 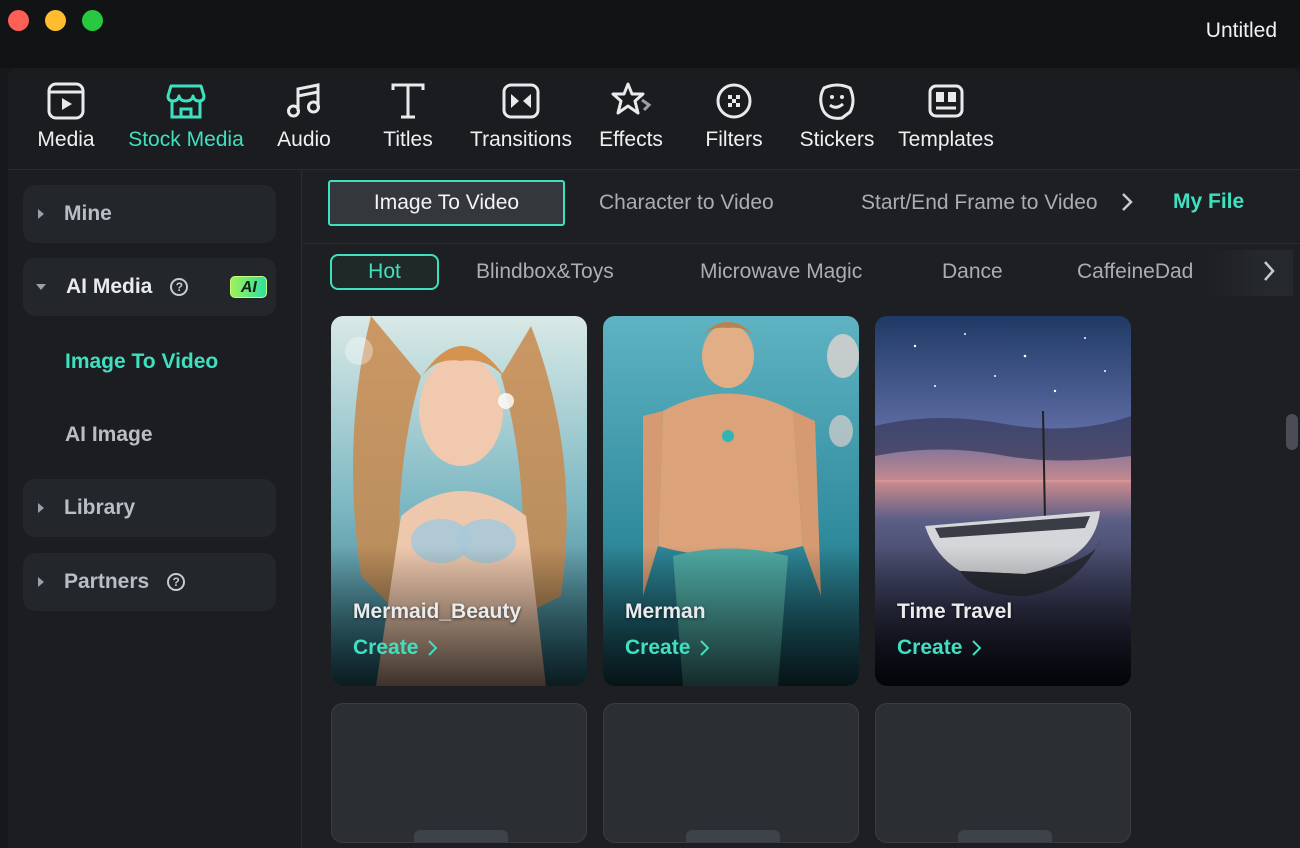 I want to click on card-title: Merman, so click(x=665, y=611).